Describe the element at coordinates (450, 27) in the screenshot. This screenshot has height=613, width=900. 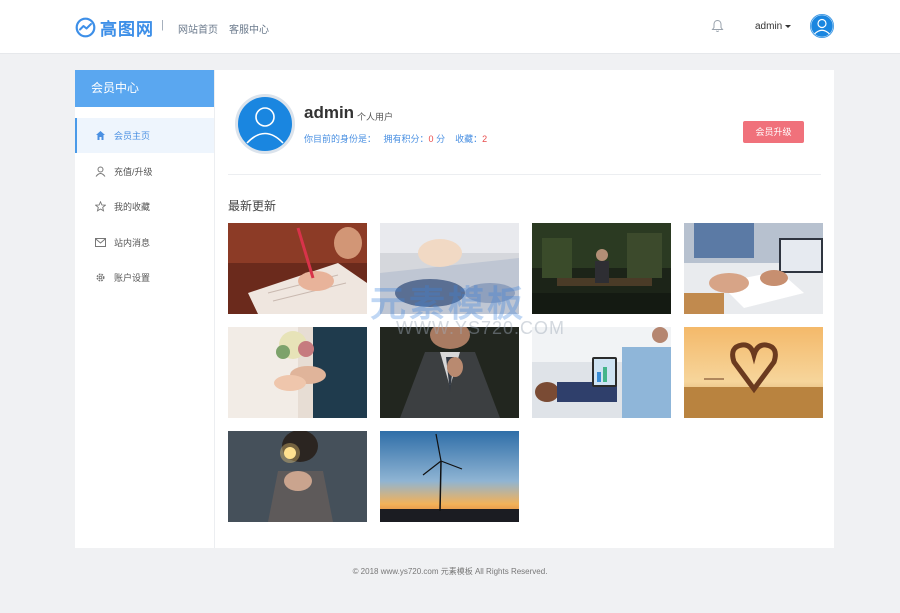
I see `top-header: 高图网 | 网站首页 客服中心 admin` at that location.